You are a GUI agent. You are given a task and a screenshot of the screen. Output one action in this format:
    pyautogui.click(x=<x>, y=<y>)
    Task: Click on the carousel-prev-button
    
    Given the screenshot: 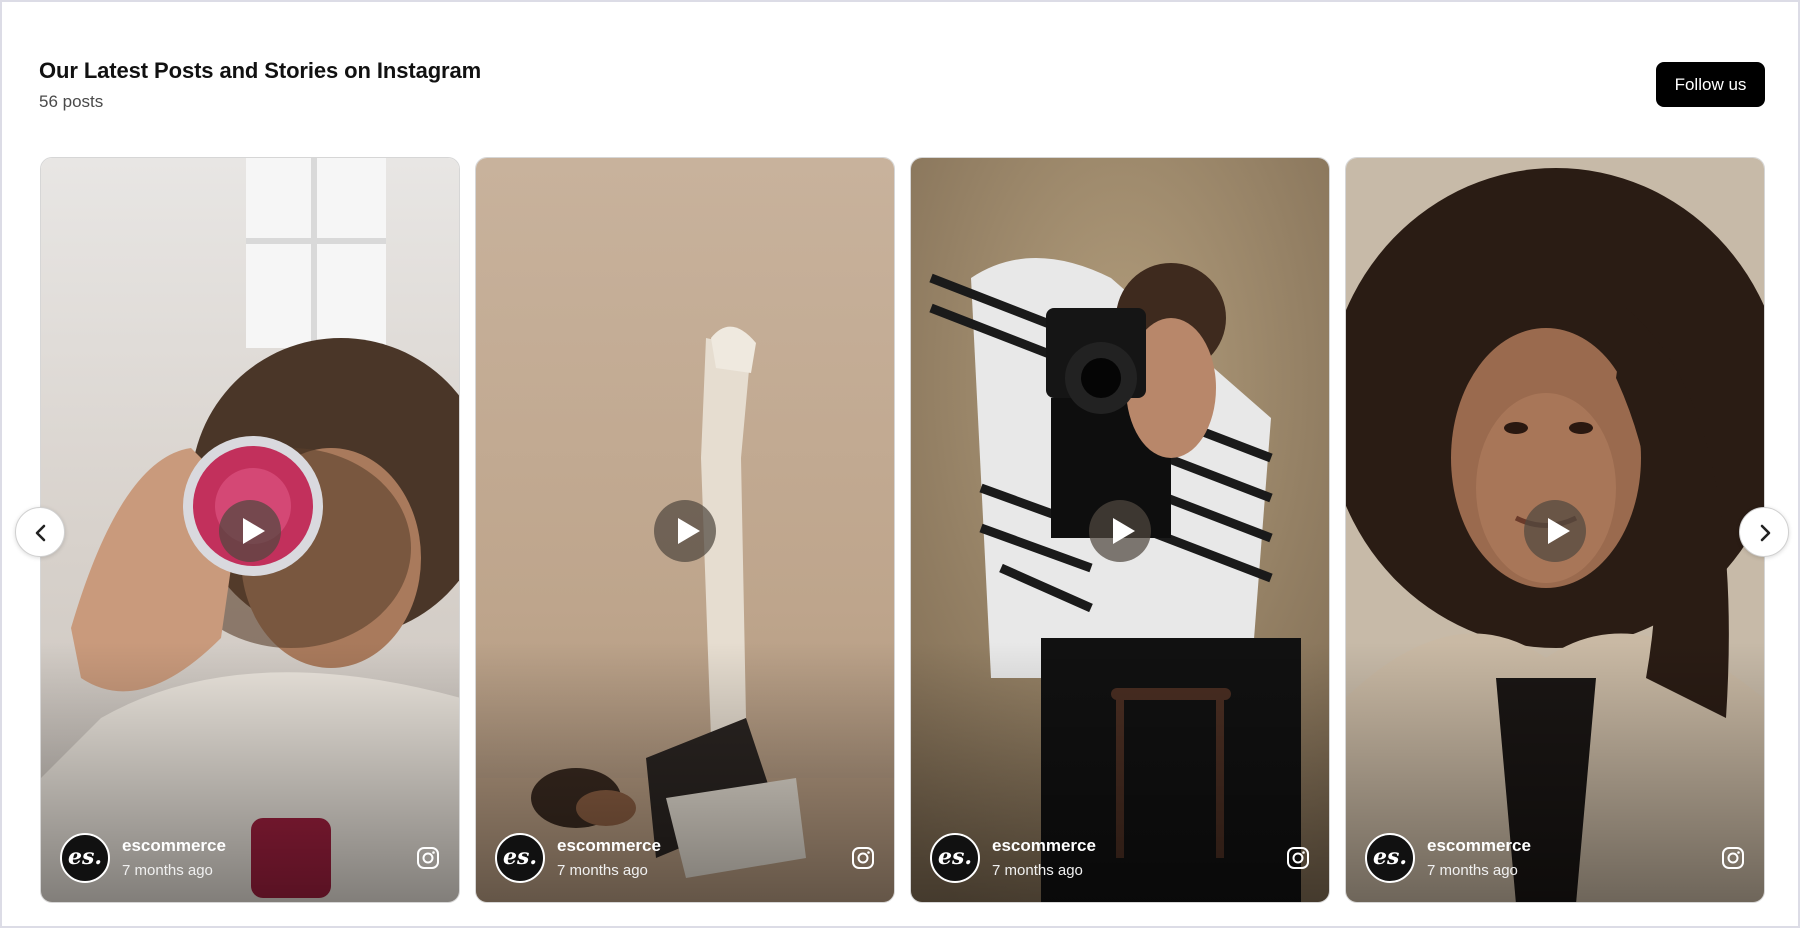 What is the action you would take?
    pyautogui.click(x=40, y=532)
    